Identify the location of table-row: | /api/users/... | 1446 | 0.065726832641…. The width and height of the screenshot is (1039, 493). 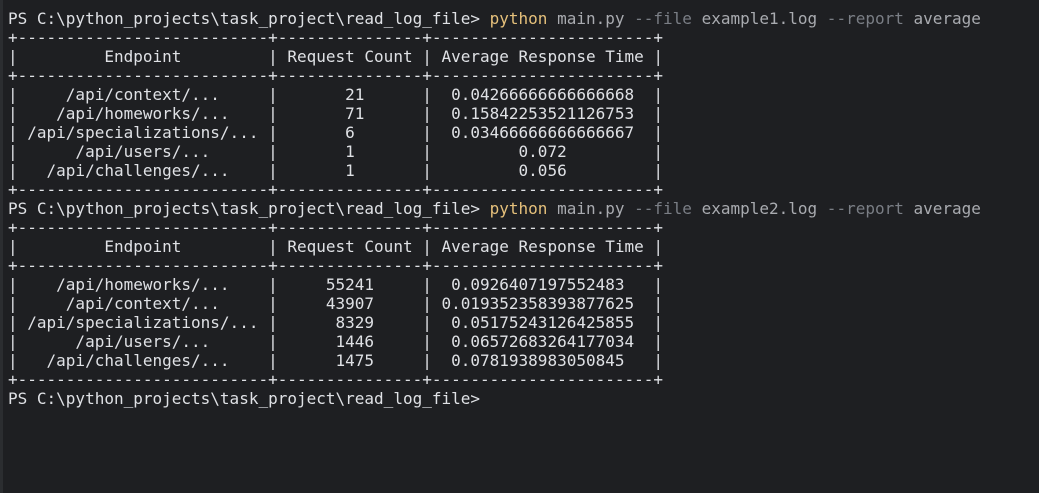
(336, 341).